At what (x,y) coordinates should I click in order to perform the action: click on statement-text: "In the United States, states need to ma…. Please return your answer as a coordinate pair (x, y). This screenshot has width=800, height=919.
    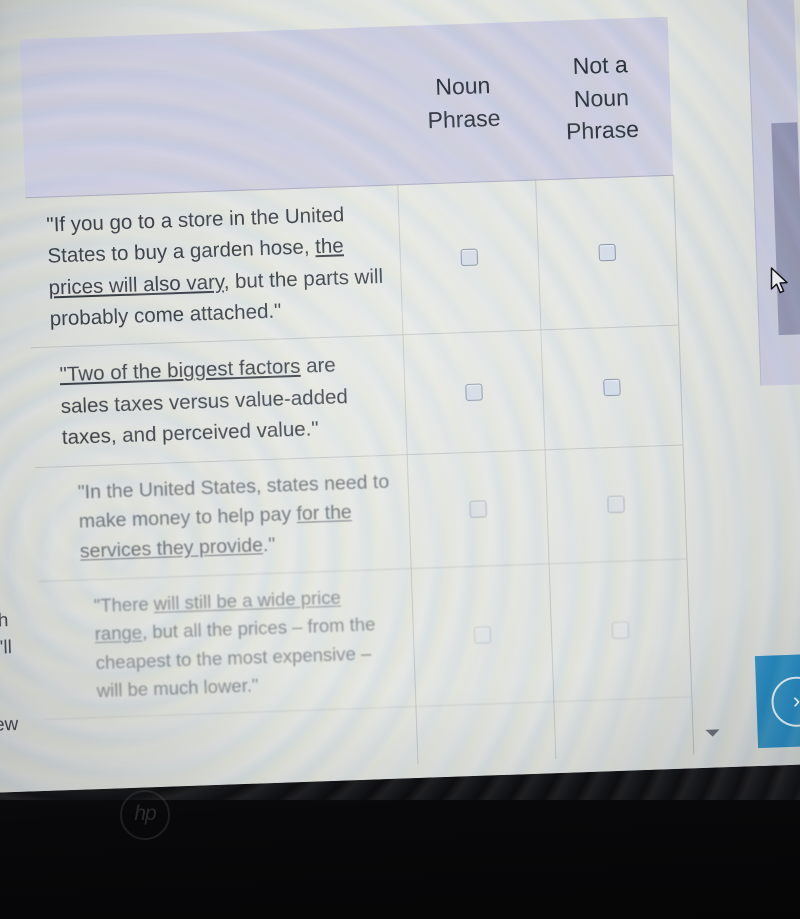
    Looking at the image, I should click on (223, 518).